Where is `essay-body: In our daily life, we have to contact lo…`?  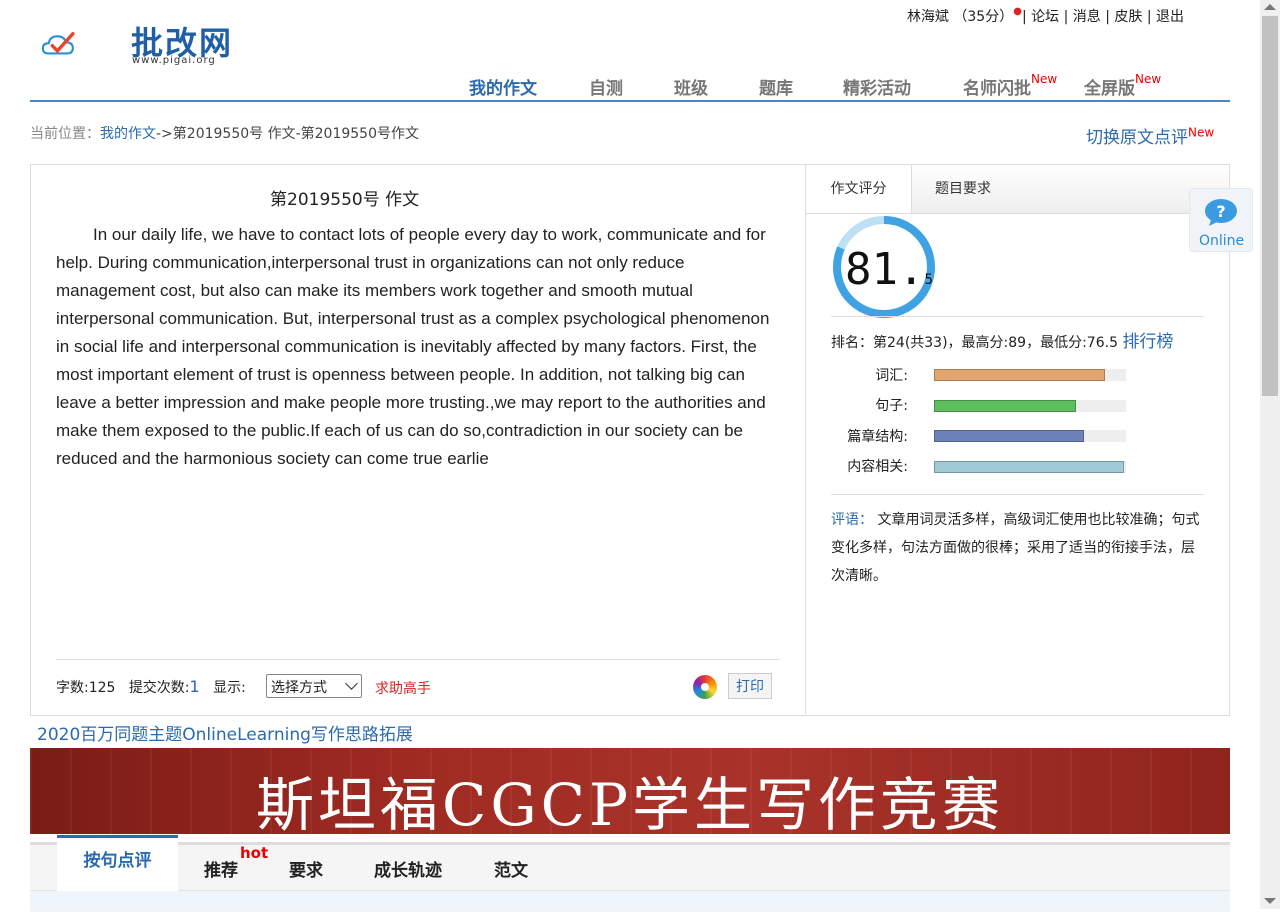
essay-body: In our daily life, we have to contact lo… is located at coordinates (413, 346).